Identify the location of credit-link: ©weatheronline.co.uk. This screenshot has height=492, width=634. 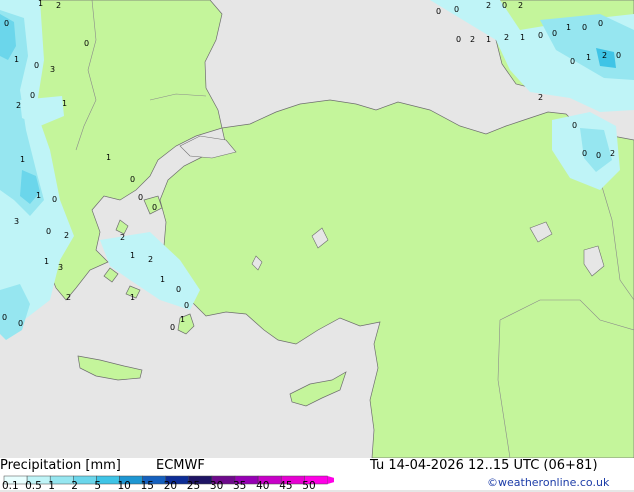
(548, 482).